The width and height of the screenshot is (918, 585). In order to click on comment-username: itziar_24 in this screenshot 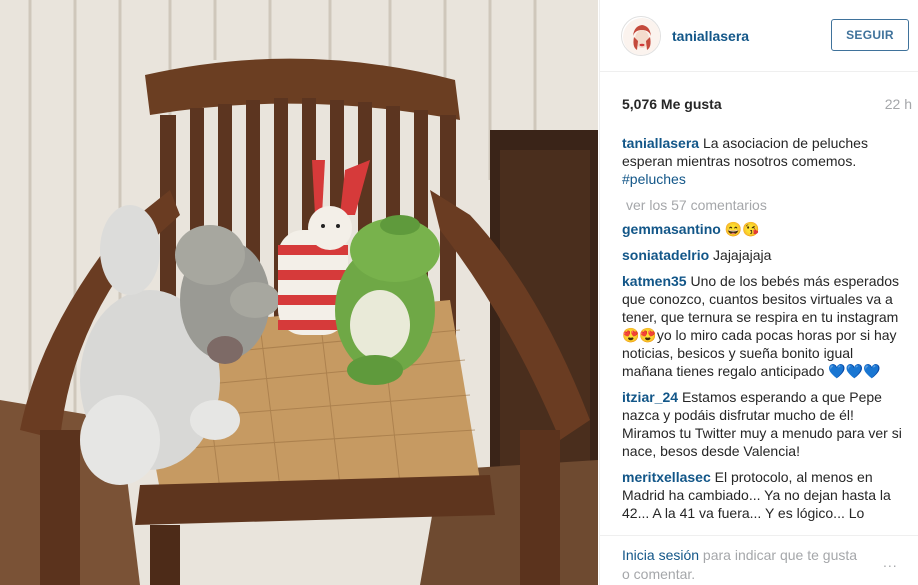, I will do `click(650, 397)`.